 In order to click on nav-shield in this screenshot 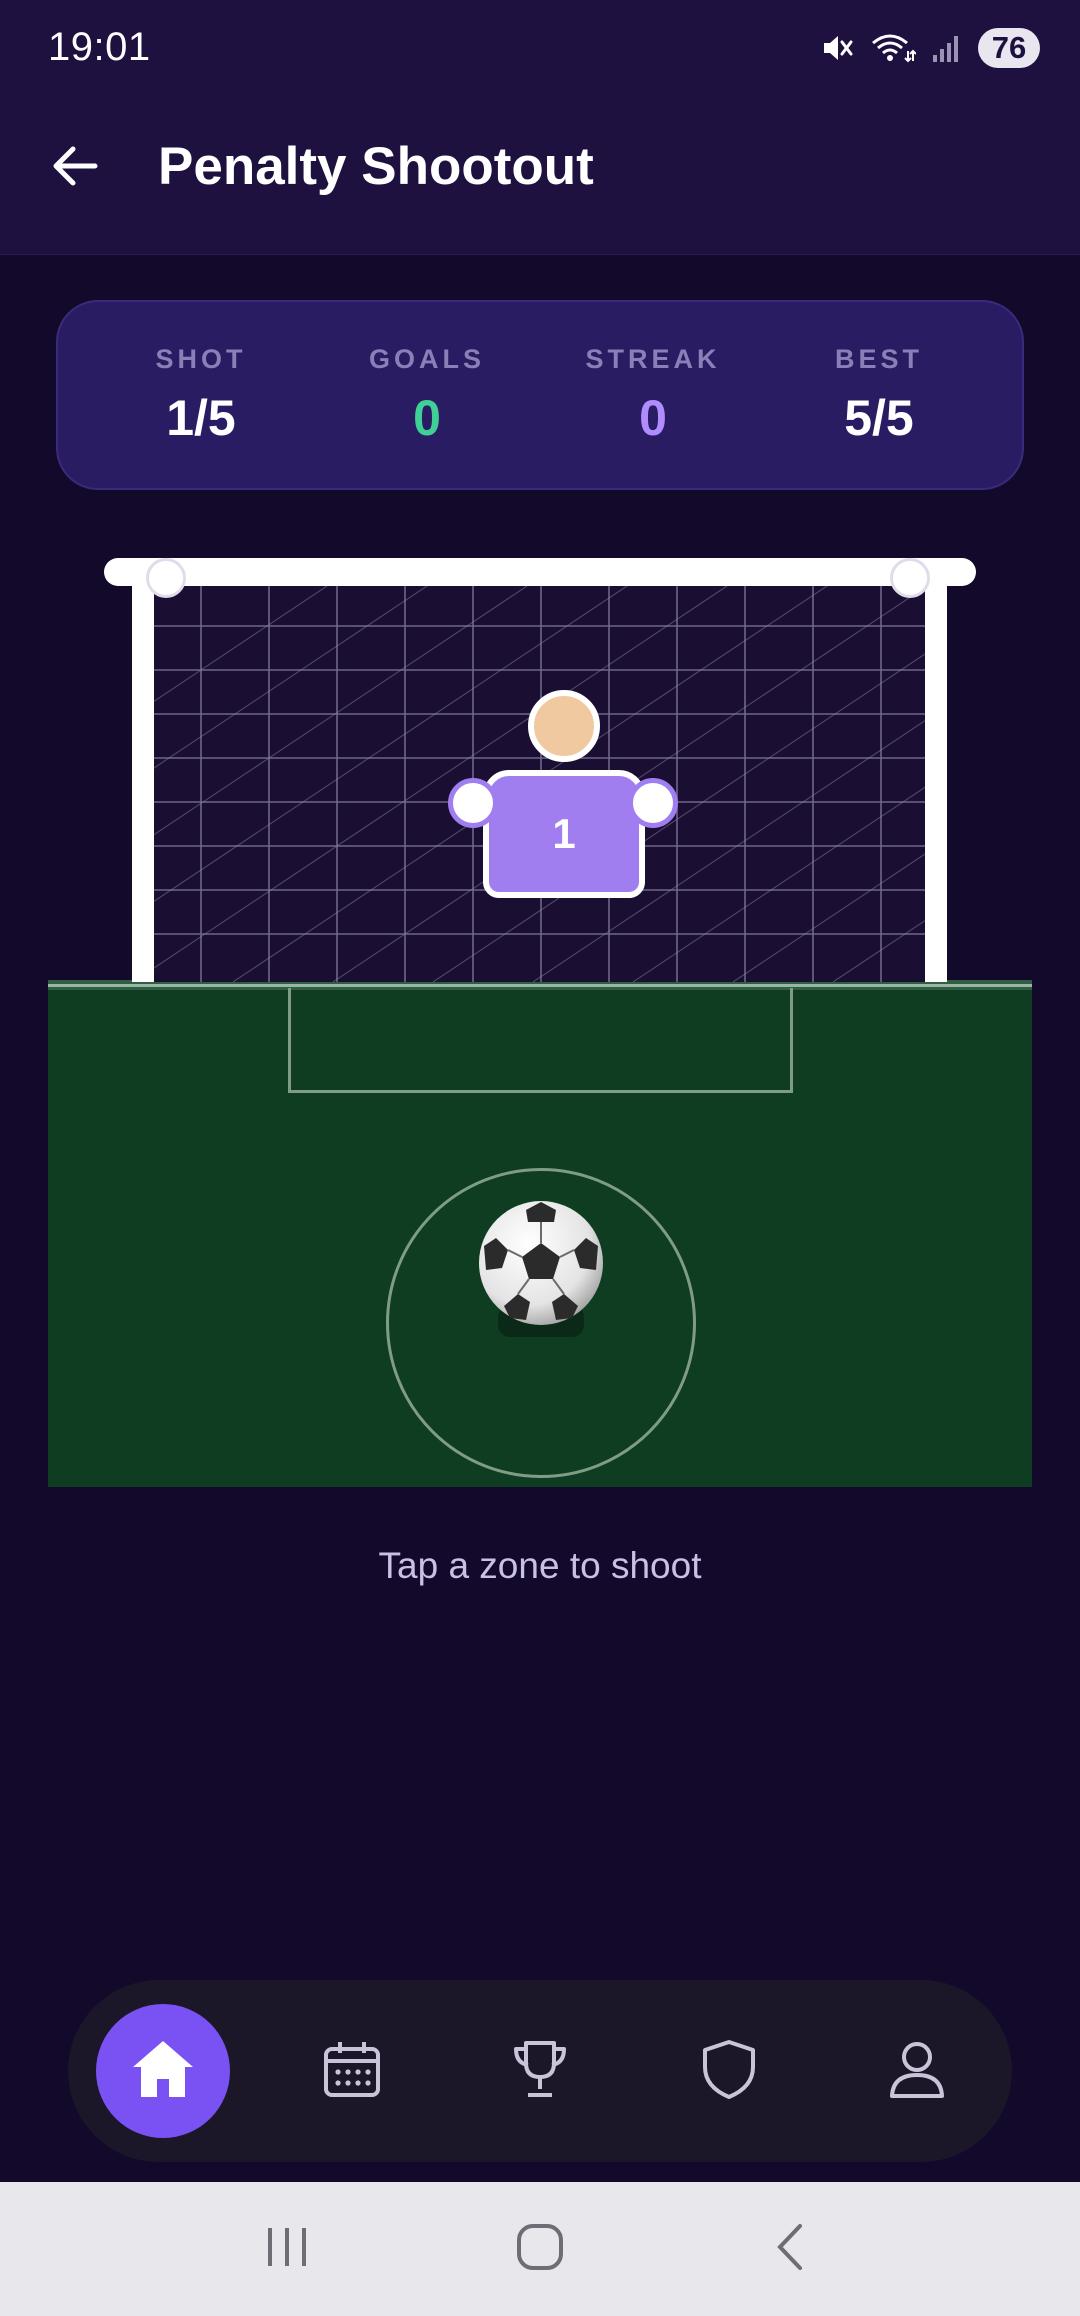, I will do `click(729, 2071)`.